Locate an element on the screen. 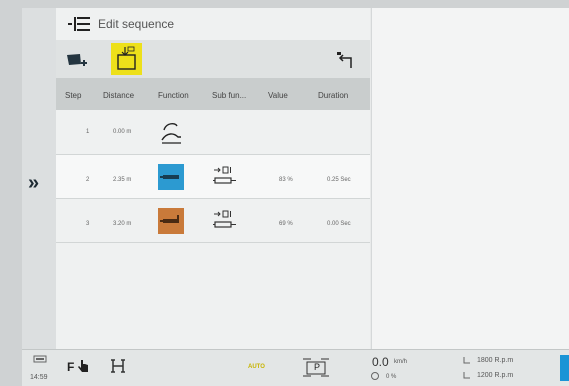  row-value: 83 % is located at coordinates (286, 180).